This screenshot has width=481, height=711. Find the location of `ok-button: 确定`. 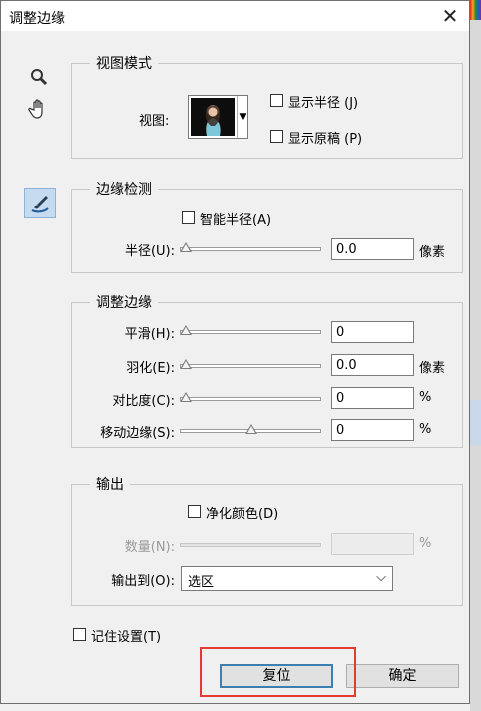

ok-button: 确定 is located at coordinates (402, 676).